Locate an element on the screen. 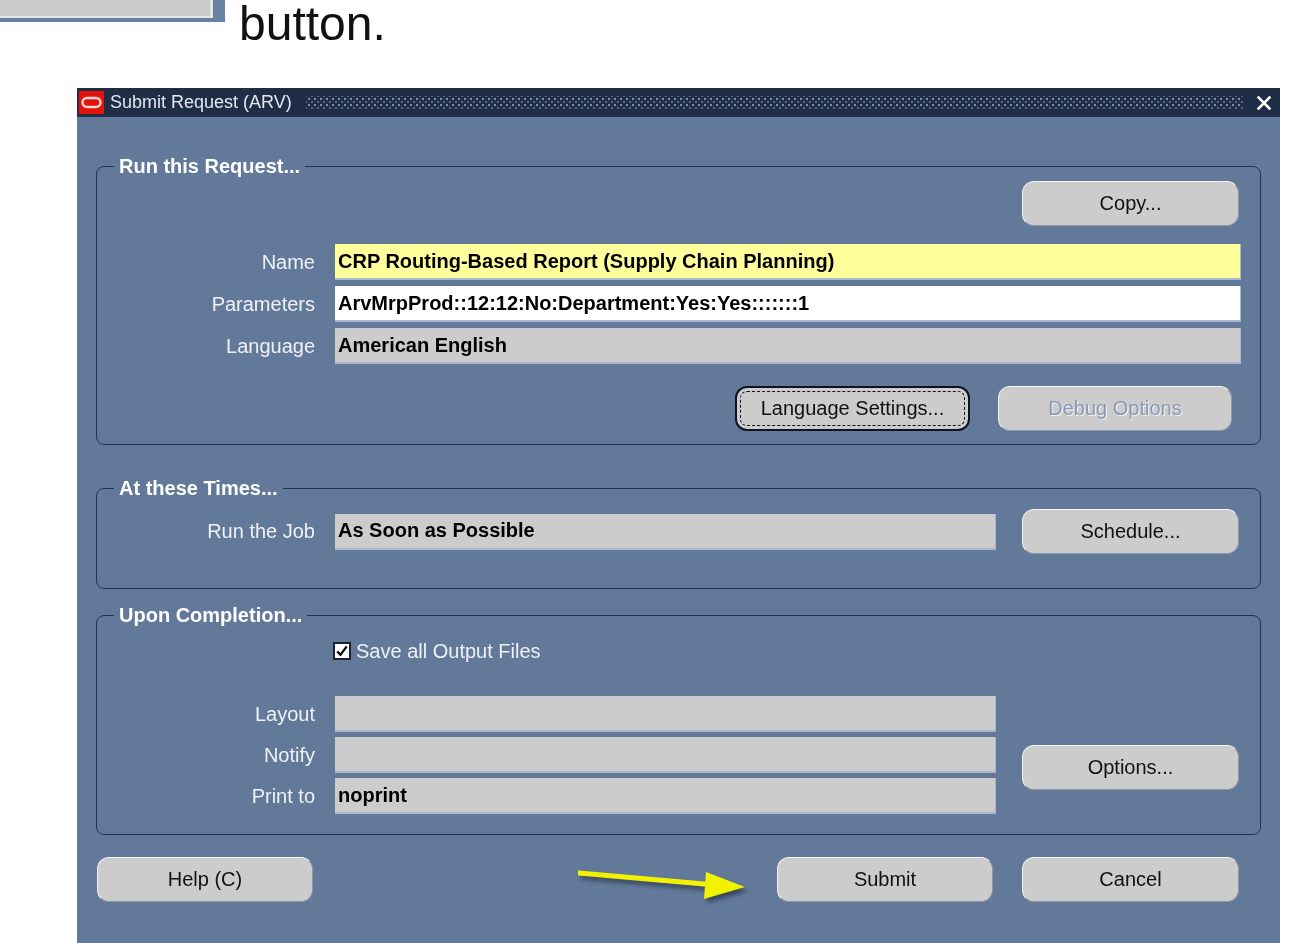 This screenshot has width=1292, height=943. pointer-arrow-icon is located at coordinates (662, 884).